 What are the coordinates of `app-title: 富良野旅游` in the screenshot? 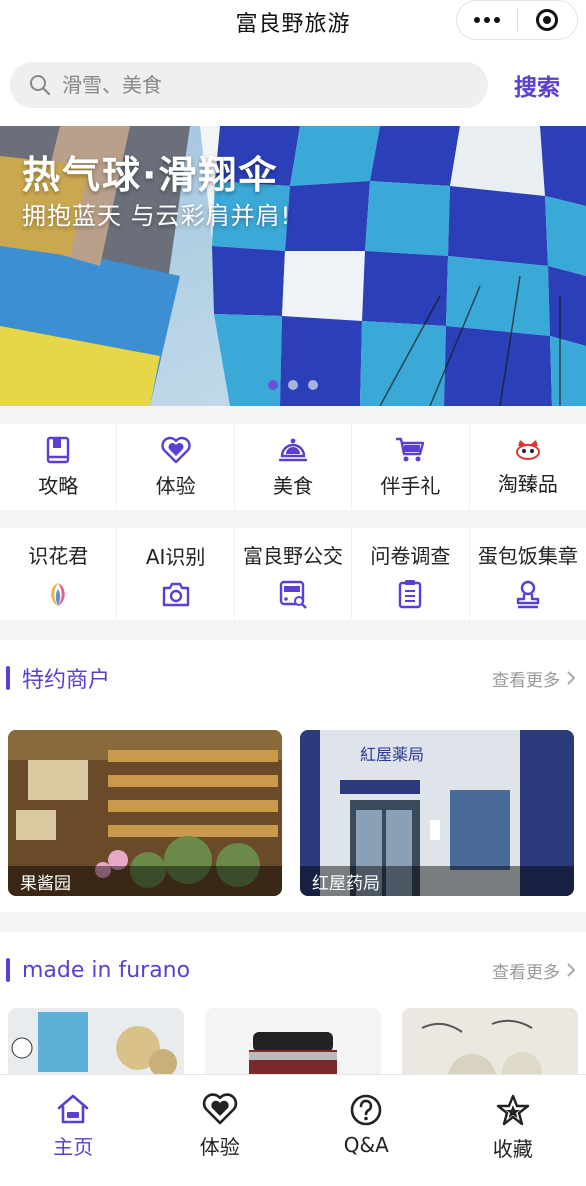 It's located at (293, 24).